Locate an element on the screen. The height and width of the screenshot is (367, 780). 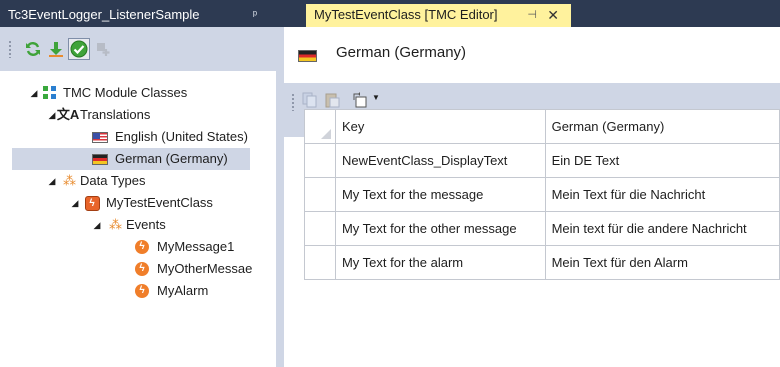
pin-icon: ⊣ is located at coordinates (532, 15).